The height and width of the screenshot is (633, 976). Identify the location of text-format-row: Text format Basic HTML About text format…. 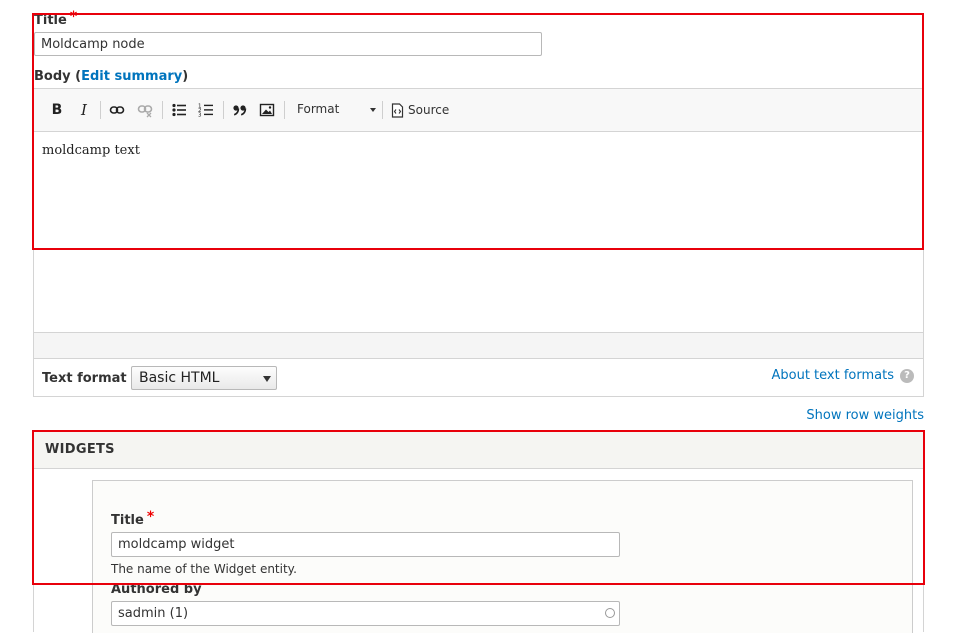
(478, 377).